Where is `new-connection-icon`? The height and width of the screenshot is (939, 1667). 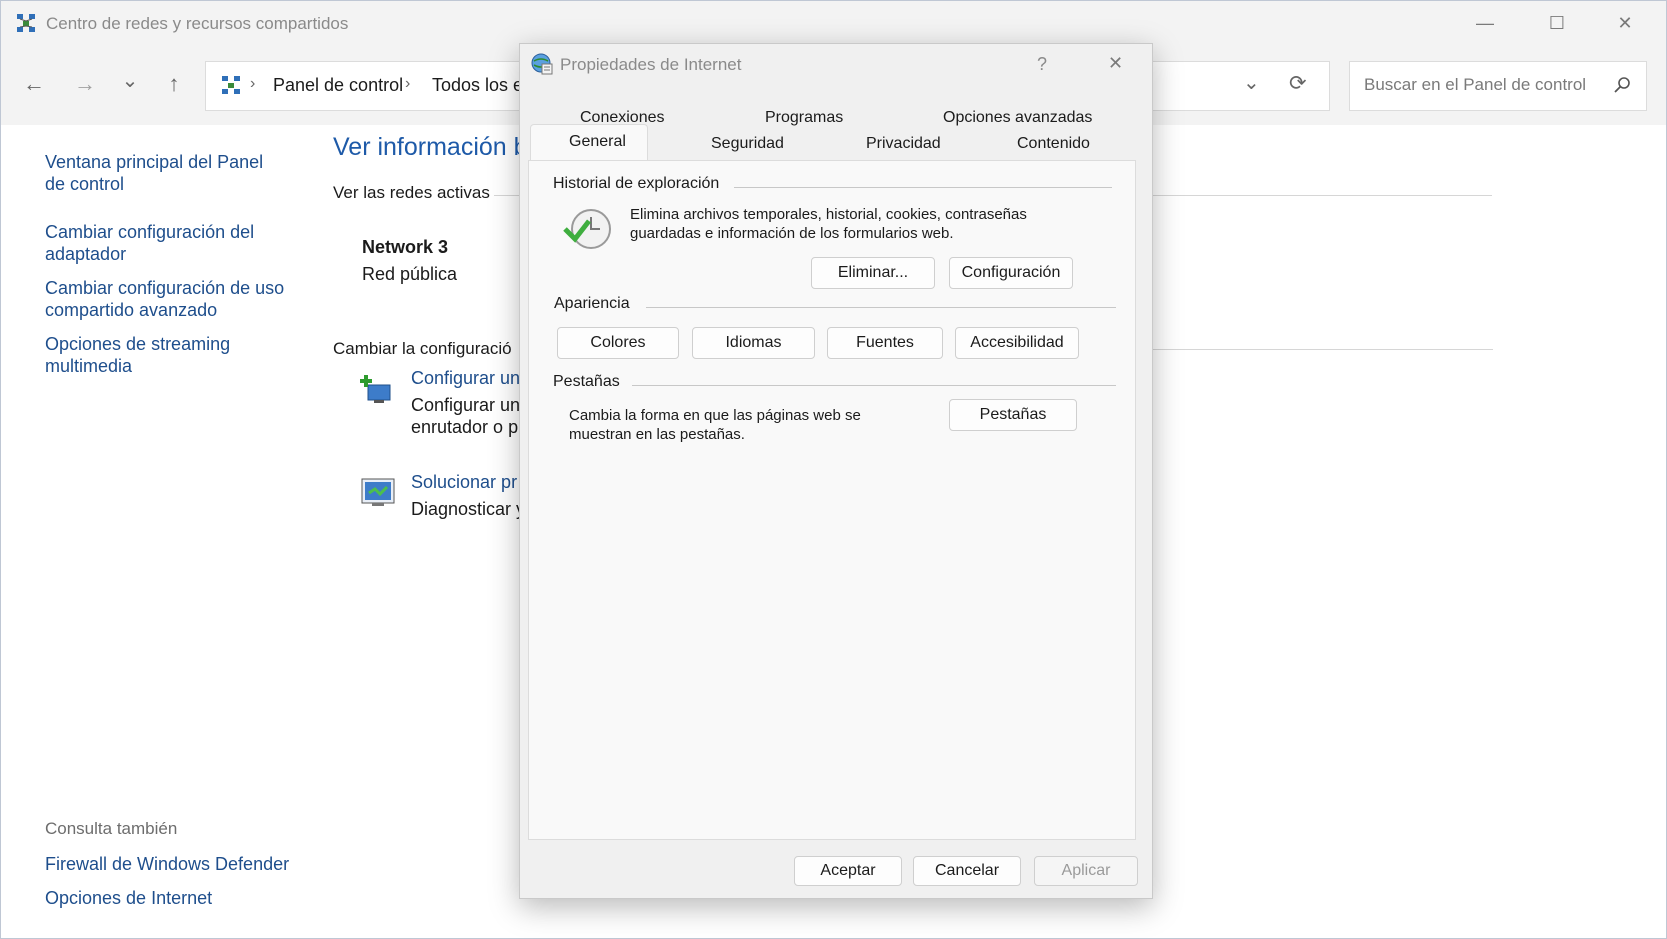
new-connection-icon is located at coordinates (378, 391).